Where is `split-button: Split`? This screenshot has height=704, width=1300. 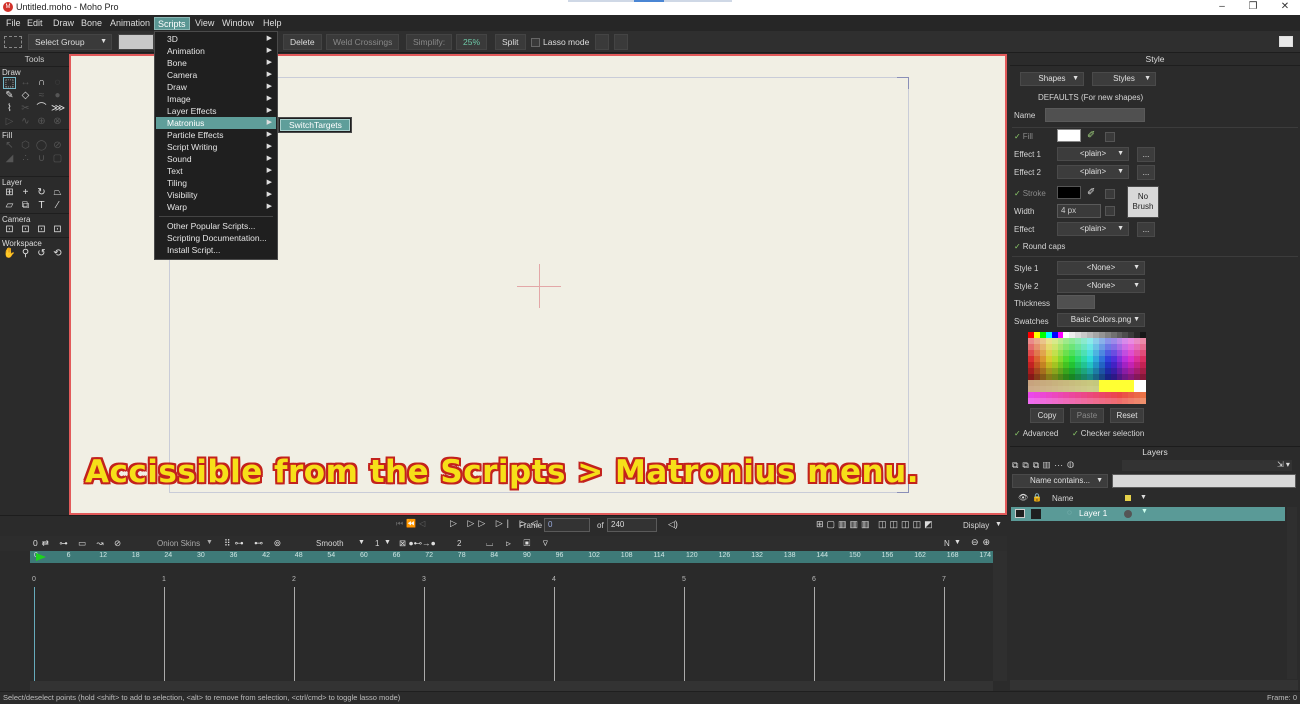 split-button: Split is located at coordinates (510, 42).